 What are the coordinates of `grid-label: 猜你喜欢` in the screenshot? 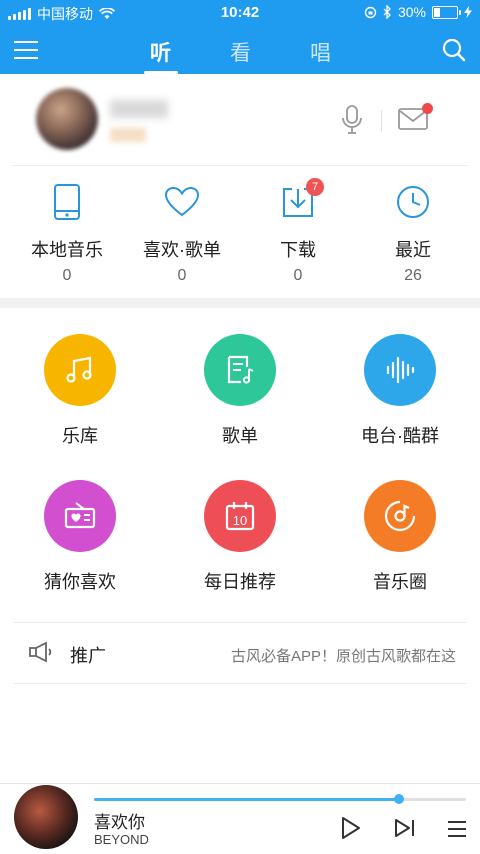 It's located at (80, 582).